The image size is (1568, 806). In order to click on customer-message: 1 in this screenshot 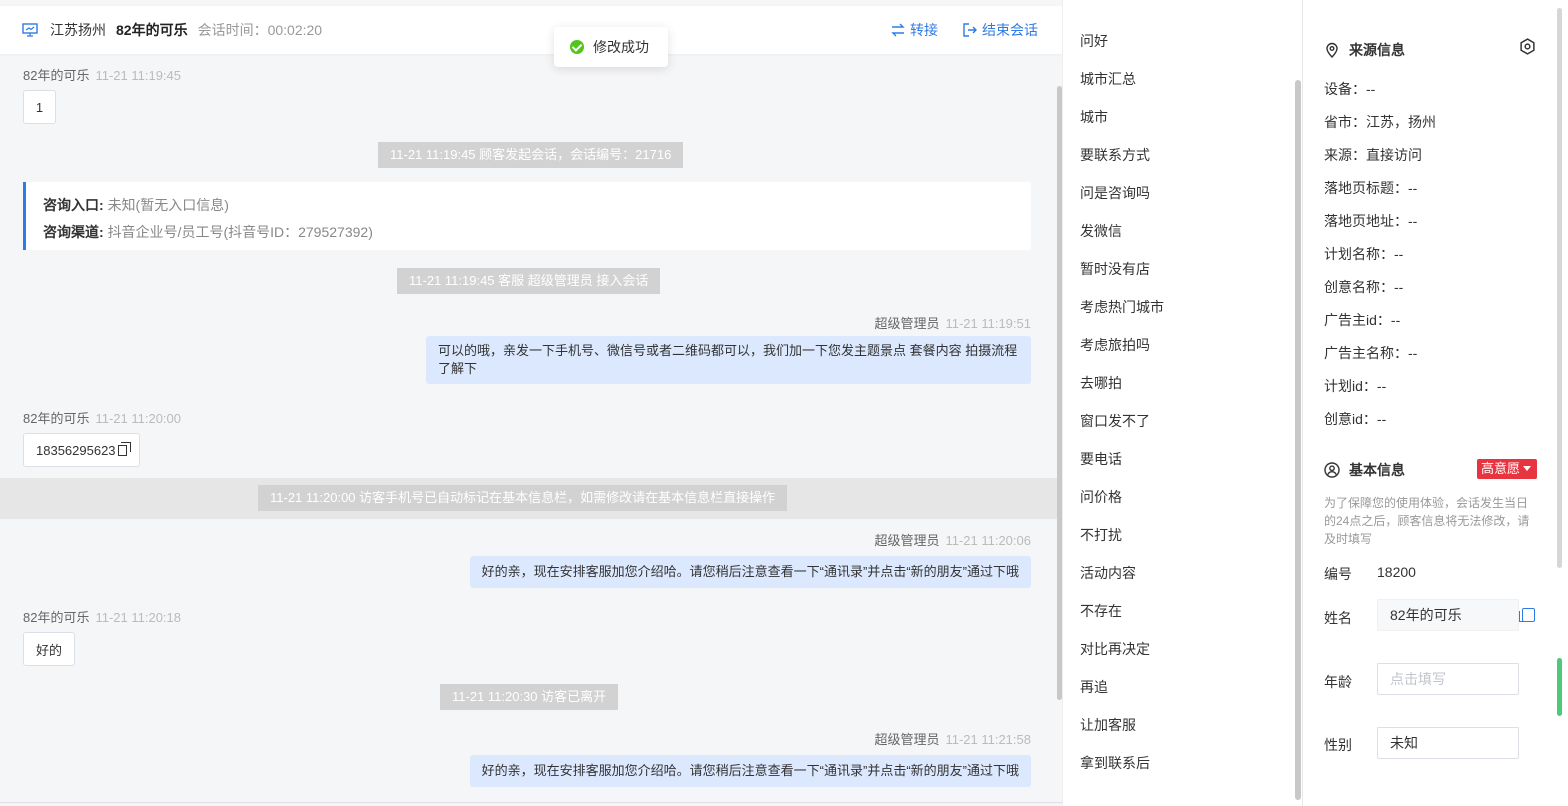, I will do `click(39, 107)`.